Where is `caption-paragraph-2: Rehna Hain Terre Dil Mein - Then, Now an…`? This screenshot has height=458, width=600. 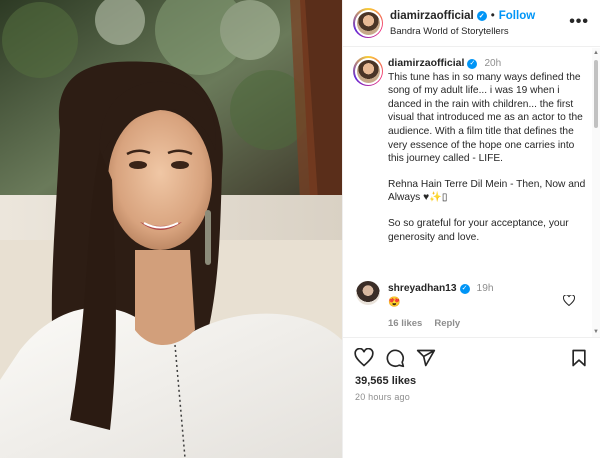 caption-paragraph-2: Rehna Hain Terre Dil Mein - Then, Now an… is located at coordinates (487, 191).